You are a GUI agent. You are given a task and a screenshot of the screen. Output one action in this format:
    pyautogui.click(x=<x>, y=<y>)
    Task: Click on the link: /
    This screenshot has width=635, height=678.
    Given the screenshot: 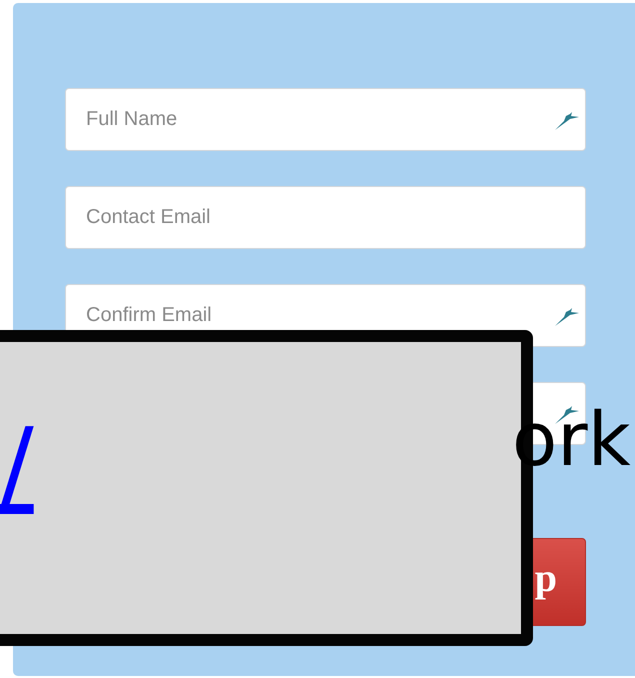 What is the action you would take?
    pyautogui.click(x=17, y=465)
    